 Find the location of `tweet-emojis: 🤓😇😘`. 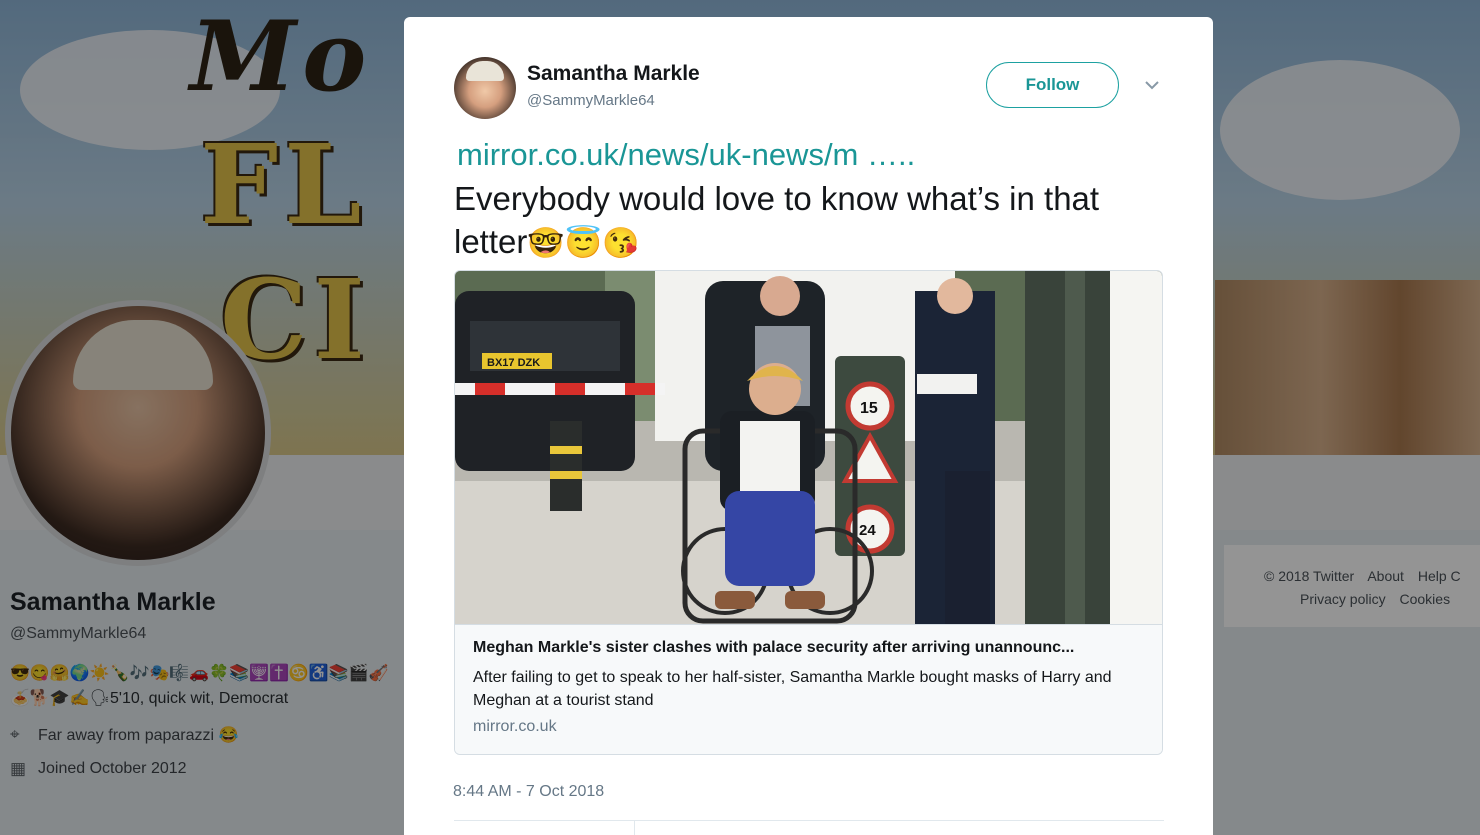

tweet-emojis: 🤓😇😘 is located at coordinates (583, 243).